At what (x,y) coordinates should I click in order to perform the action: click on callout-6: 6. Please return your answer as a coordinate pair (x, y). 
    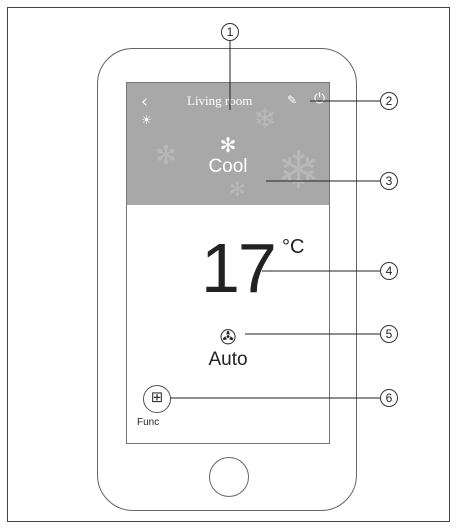
    Looking at the image, I should click on (389, 398).